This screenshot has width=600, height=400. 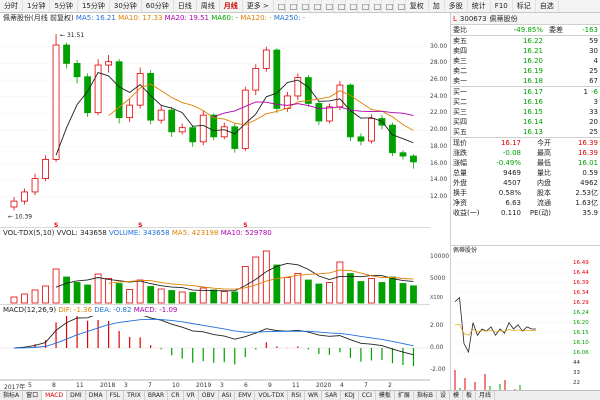 I want to click on indicator-tab-13: VOL-TDX, so click(x=272, y=395).